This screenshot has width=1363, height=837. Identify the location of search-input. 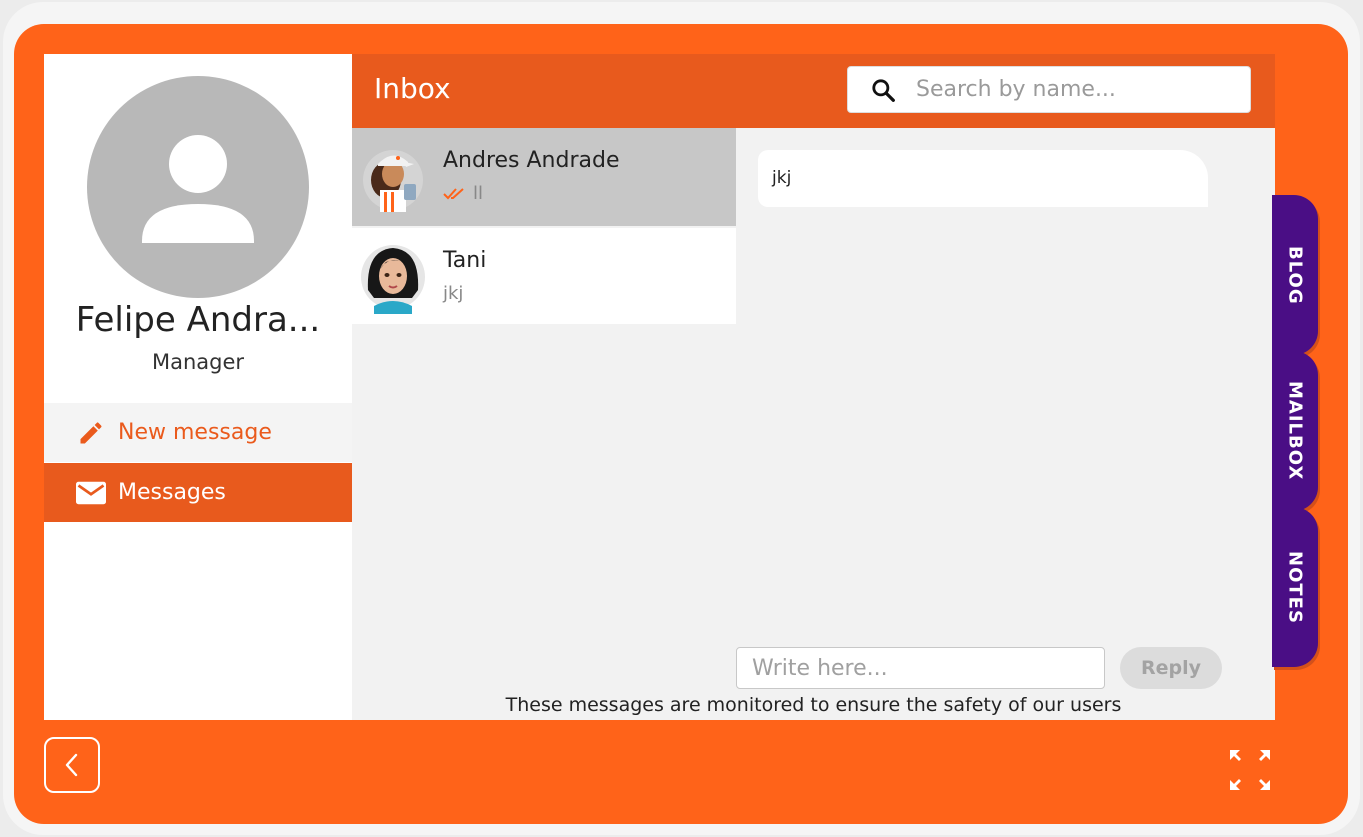
(1066, 89).